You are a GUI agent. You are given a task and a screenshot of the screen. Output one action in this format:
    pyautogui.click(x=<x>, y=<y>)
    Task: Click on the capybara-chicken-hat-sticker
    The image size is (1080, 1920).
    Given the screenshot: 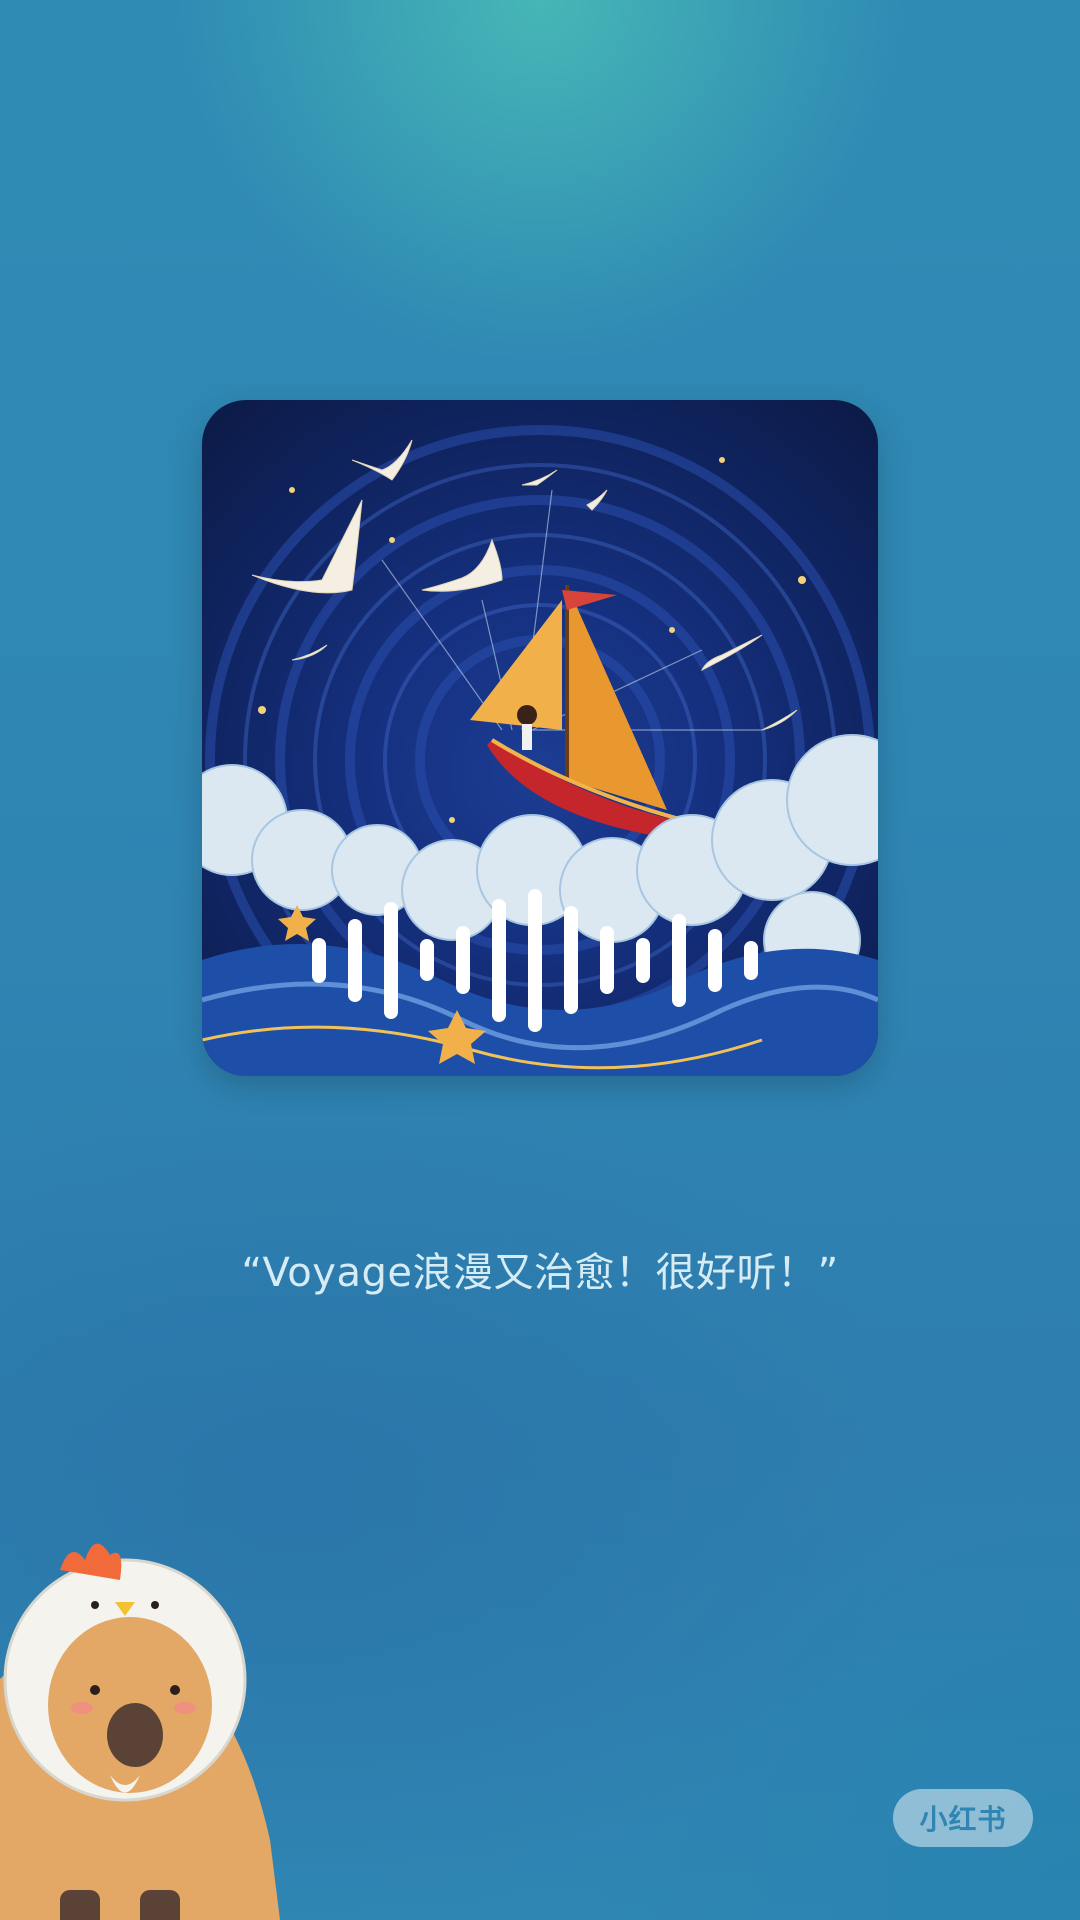 What is the action you would take?
    pyautogui.click(x=140, y=1731)
    